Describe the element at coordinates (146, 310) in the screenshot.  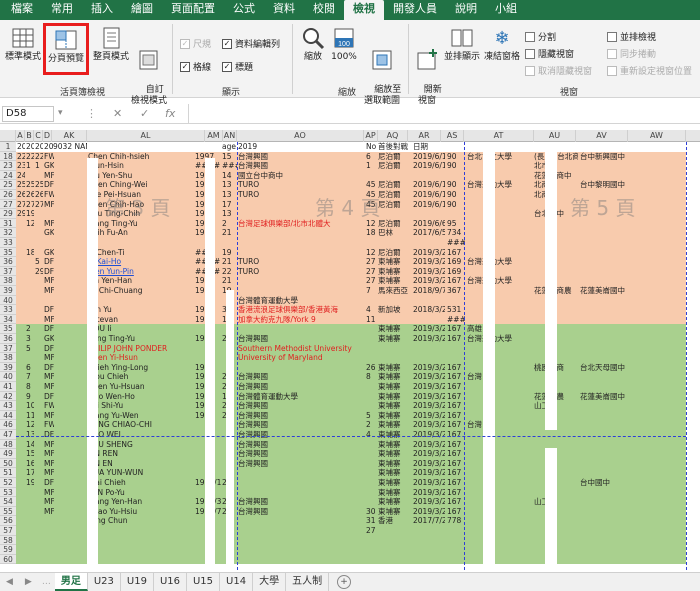
I see `cell-al: Yen Yu` at that location.